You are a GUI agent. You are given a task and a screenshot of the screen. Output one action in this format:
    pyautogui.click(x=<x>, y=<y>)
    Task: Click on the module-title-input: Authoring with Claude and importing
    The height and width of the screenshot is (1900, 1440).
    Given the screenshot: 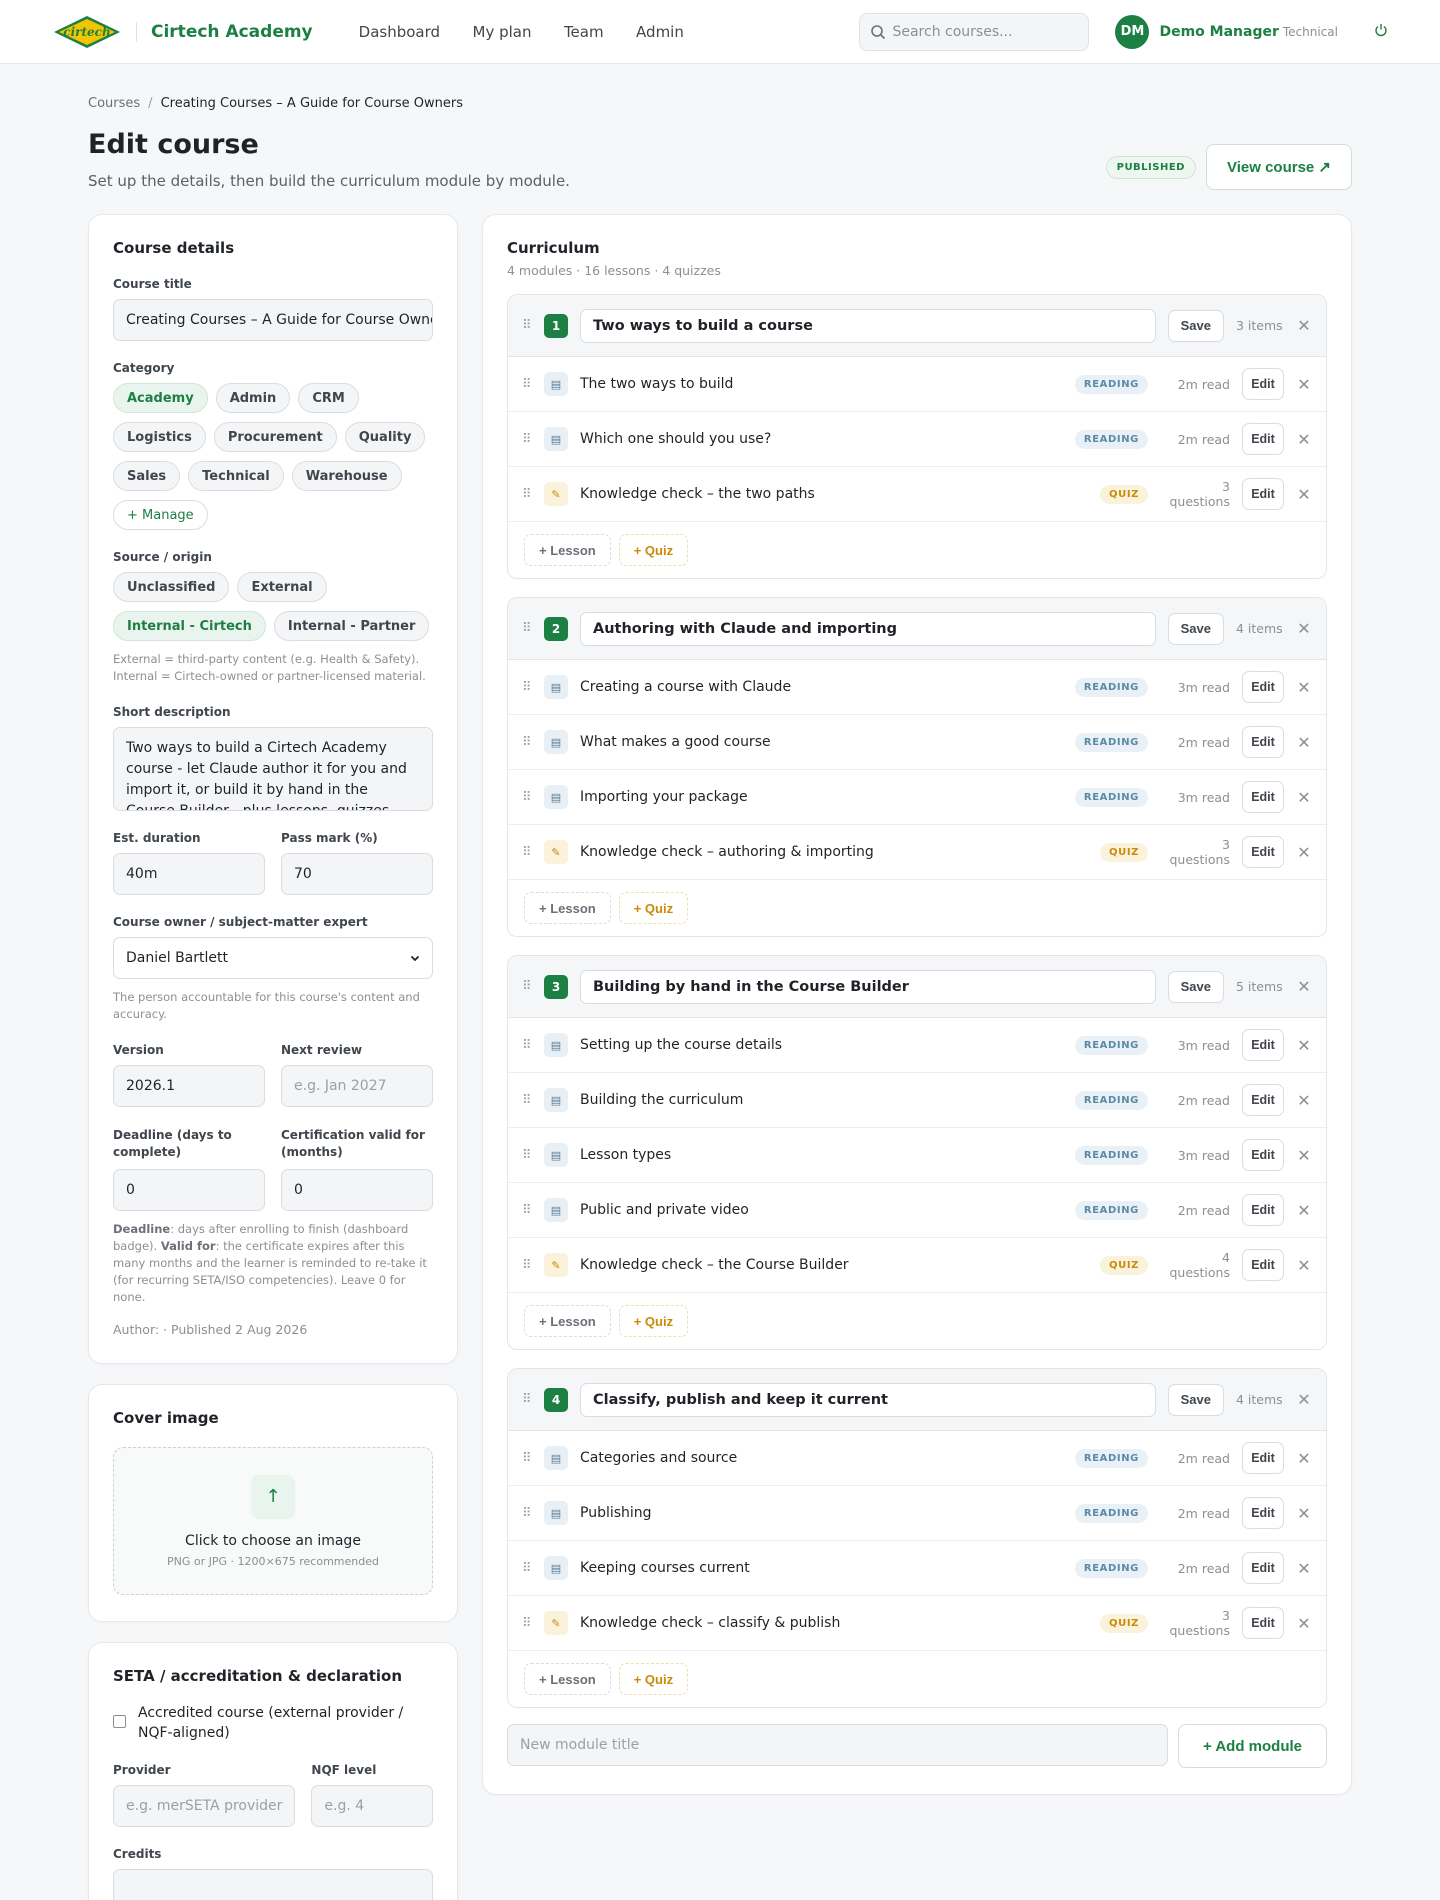 What is the action you would take?
    pyautogui.click(x=868, y=628)
    